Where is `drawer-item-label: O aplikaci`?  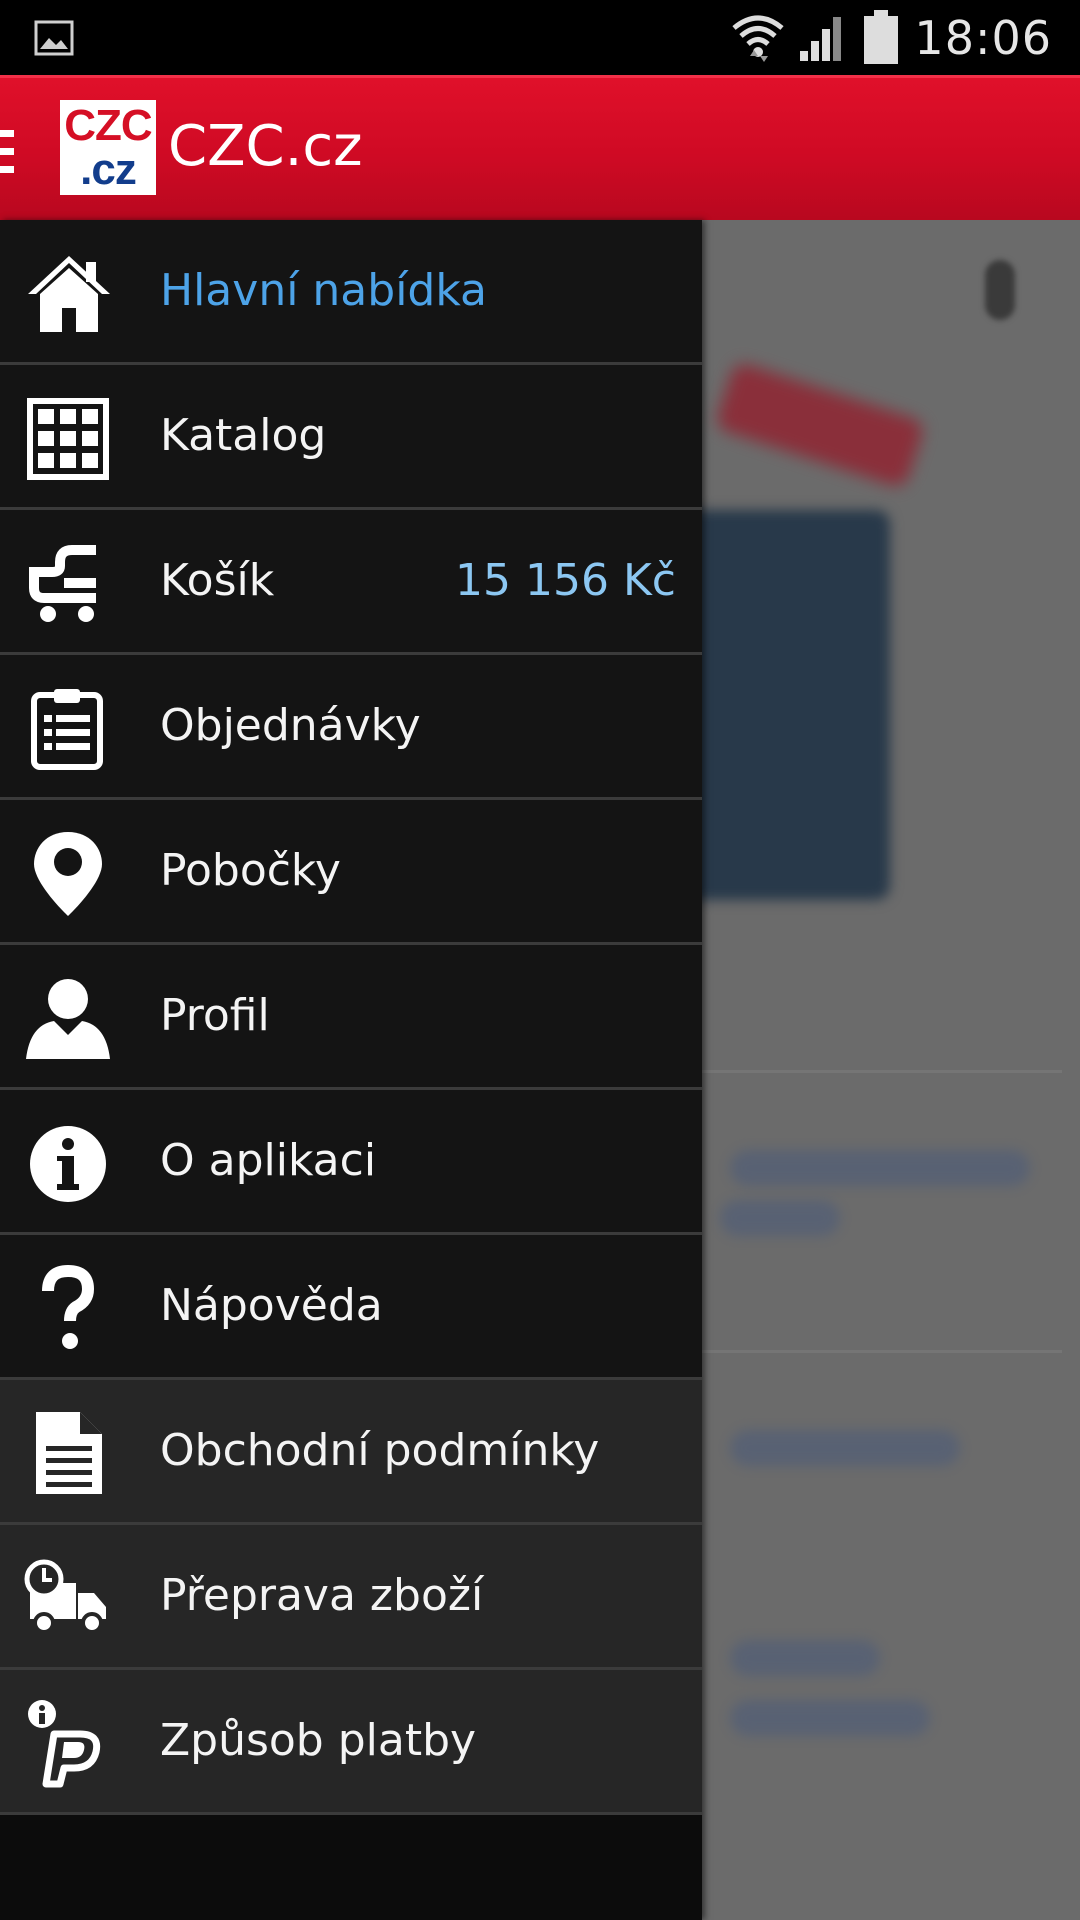 drawer-item-label: O aplikaci is located at coordinates (268, 1160).